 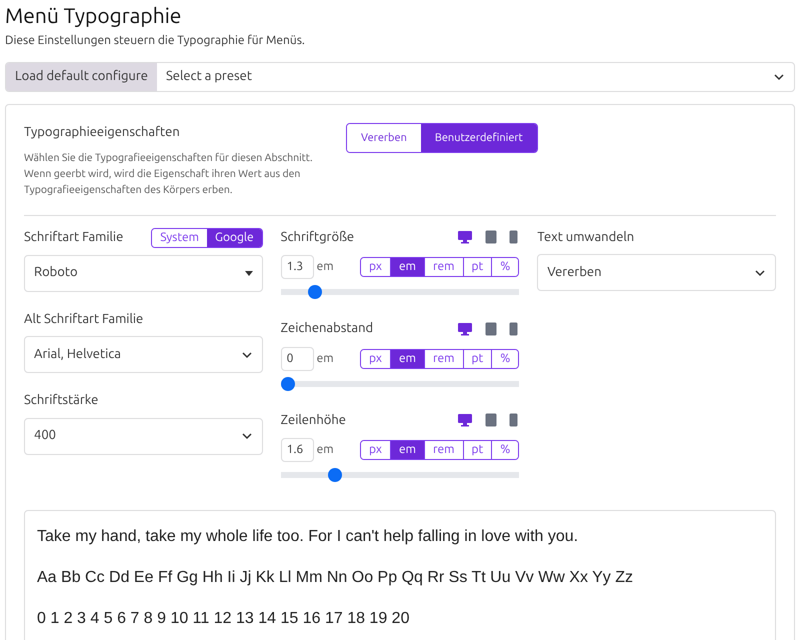 I want to click on field-label: Schriftart Familie, so click(x=74, y=237).